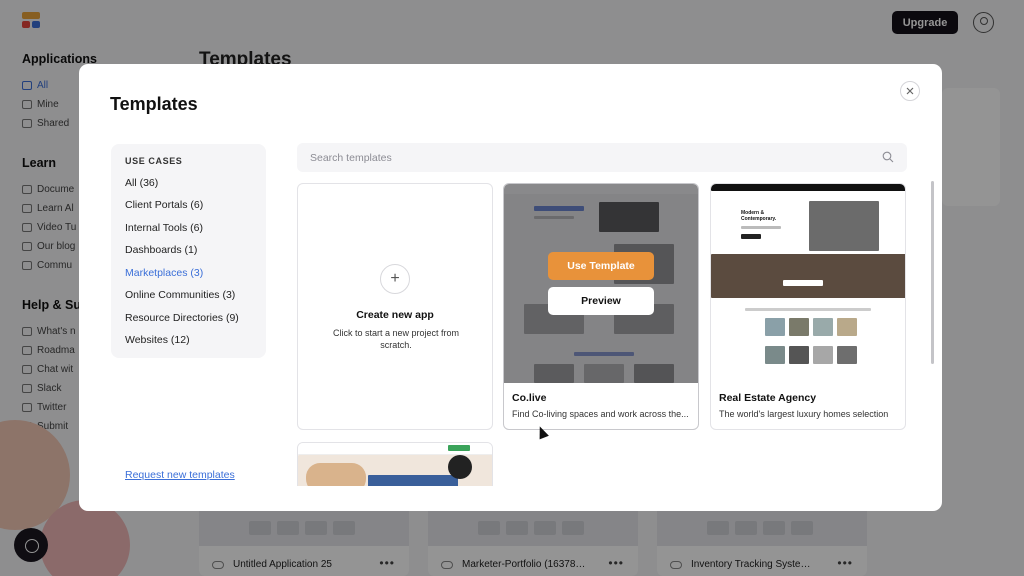 This screenshot has width=1024, height=576. Describe the element at coordinates (180, 475) in the screenshot. I see `request-templates-link: Request new templates` at that location.